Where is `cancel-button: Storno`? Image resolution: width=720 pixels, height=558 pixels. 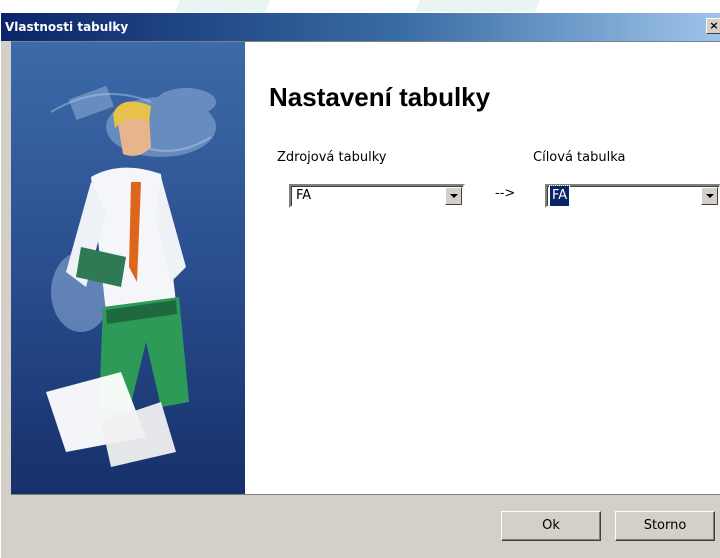
cancel-button: Storno is located at coordinates (665, 526).